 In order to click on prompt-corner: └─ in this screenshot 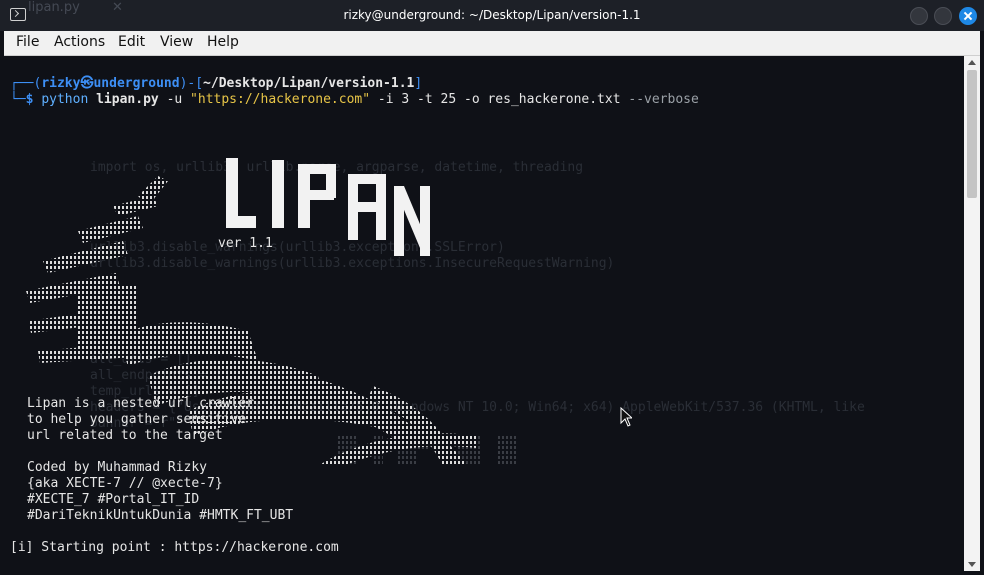, I will do `click(18, 99)`.